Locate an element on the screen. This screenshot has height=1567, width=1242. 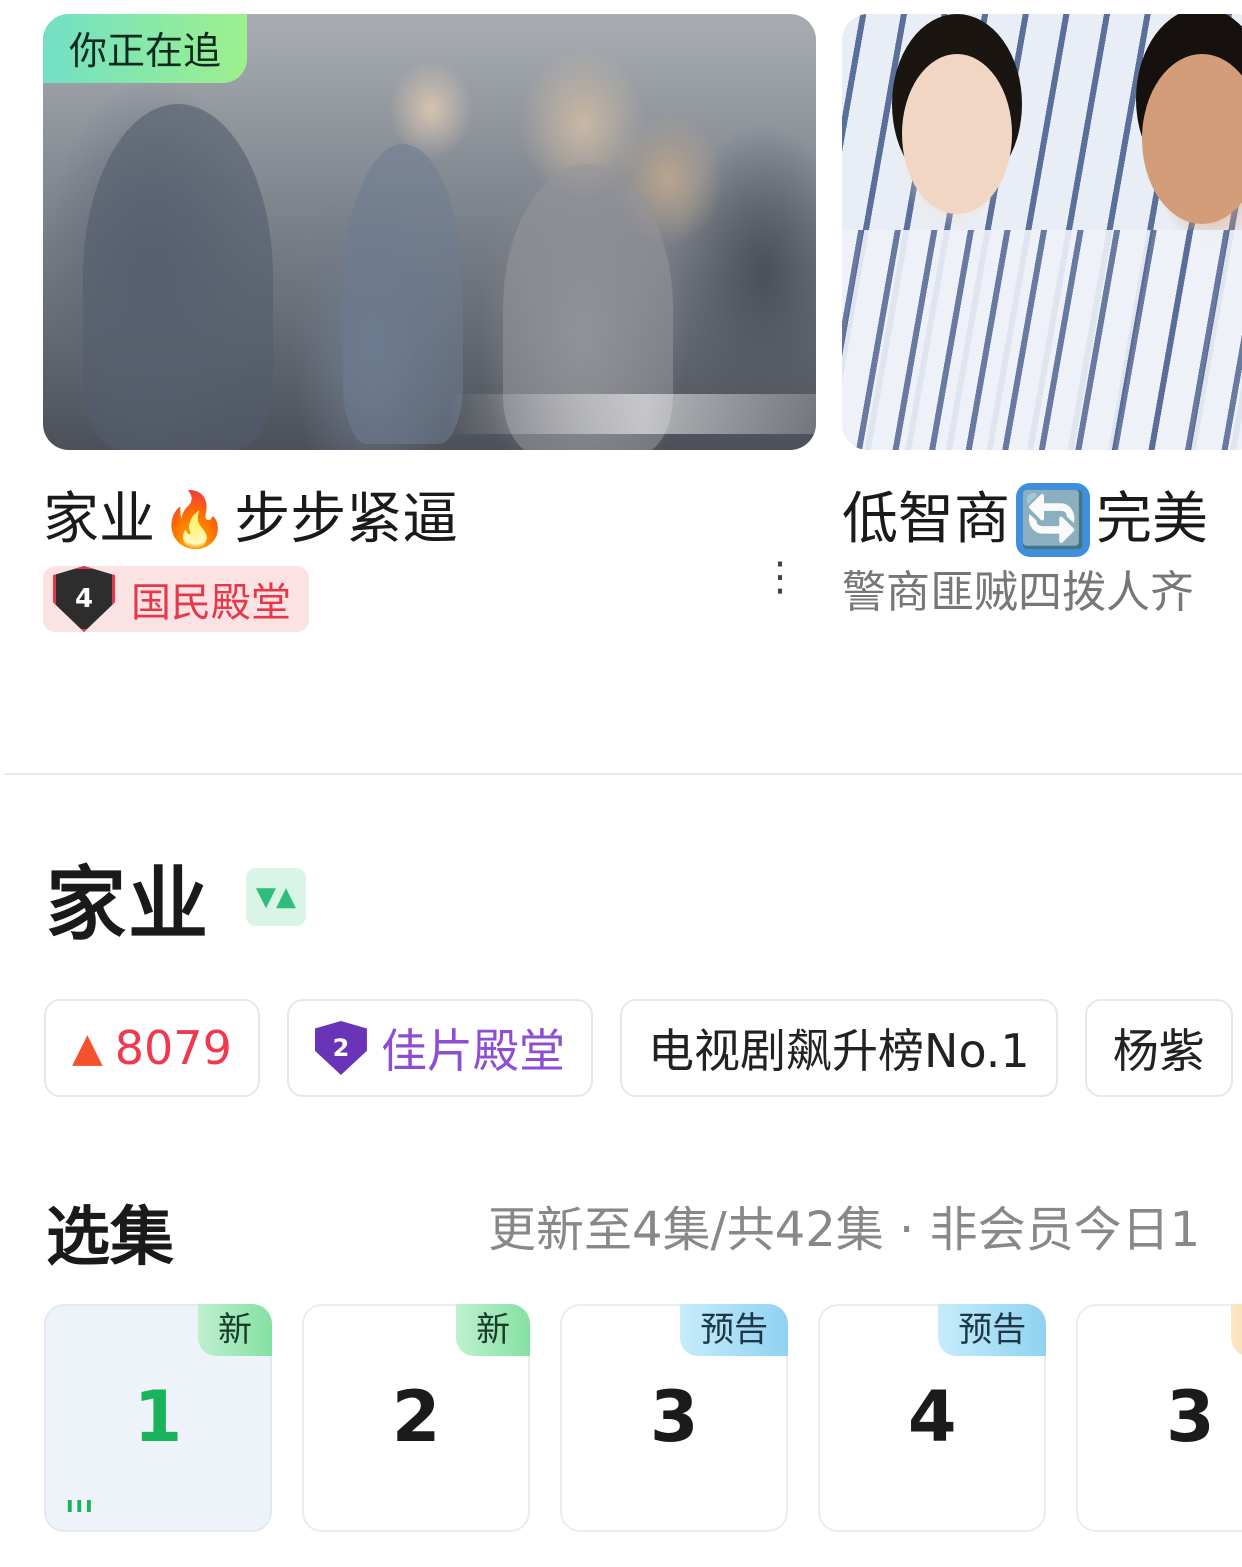
episode-item: 预告 4 is located at coordinates (932, 1418).